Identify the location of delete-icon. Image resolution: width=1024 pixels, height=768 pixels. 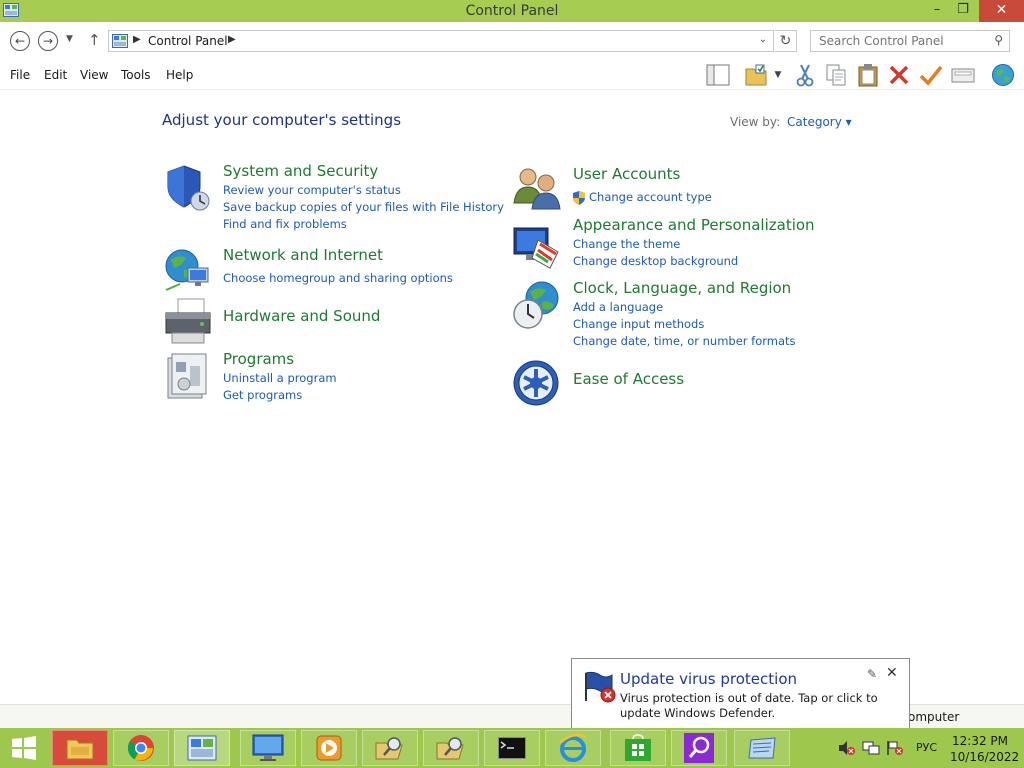
(899, 75).